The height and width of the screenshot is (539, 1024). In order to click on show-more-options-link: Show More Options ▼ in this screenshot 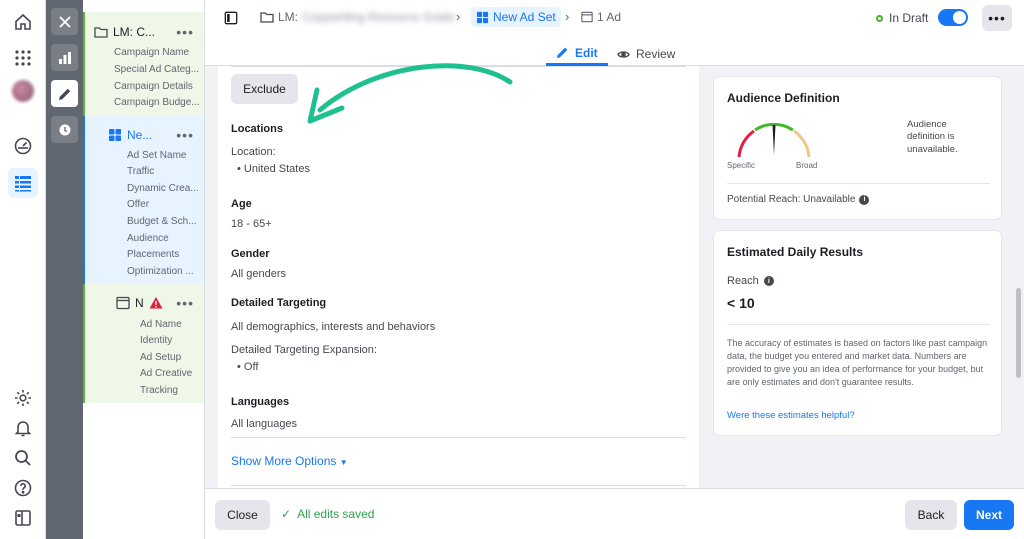, I will do `click(289, 461)`.